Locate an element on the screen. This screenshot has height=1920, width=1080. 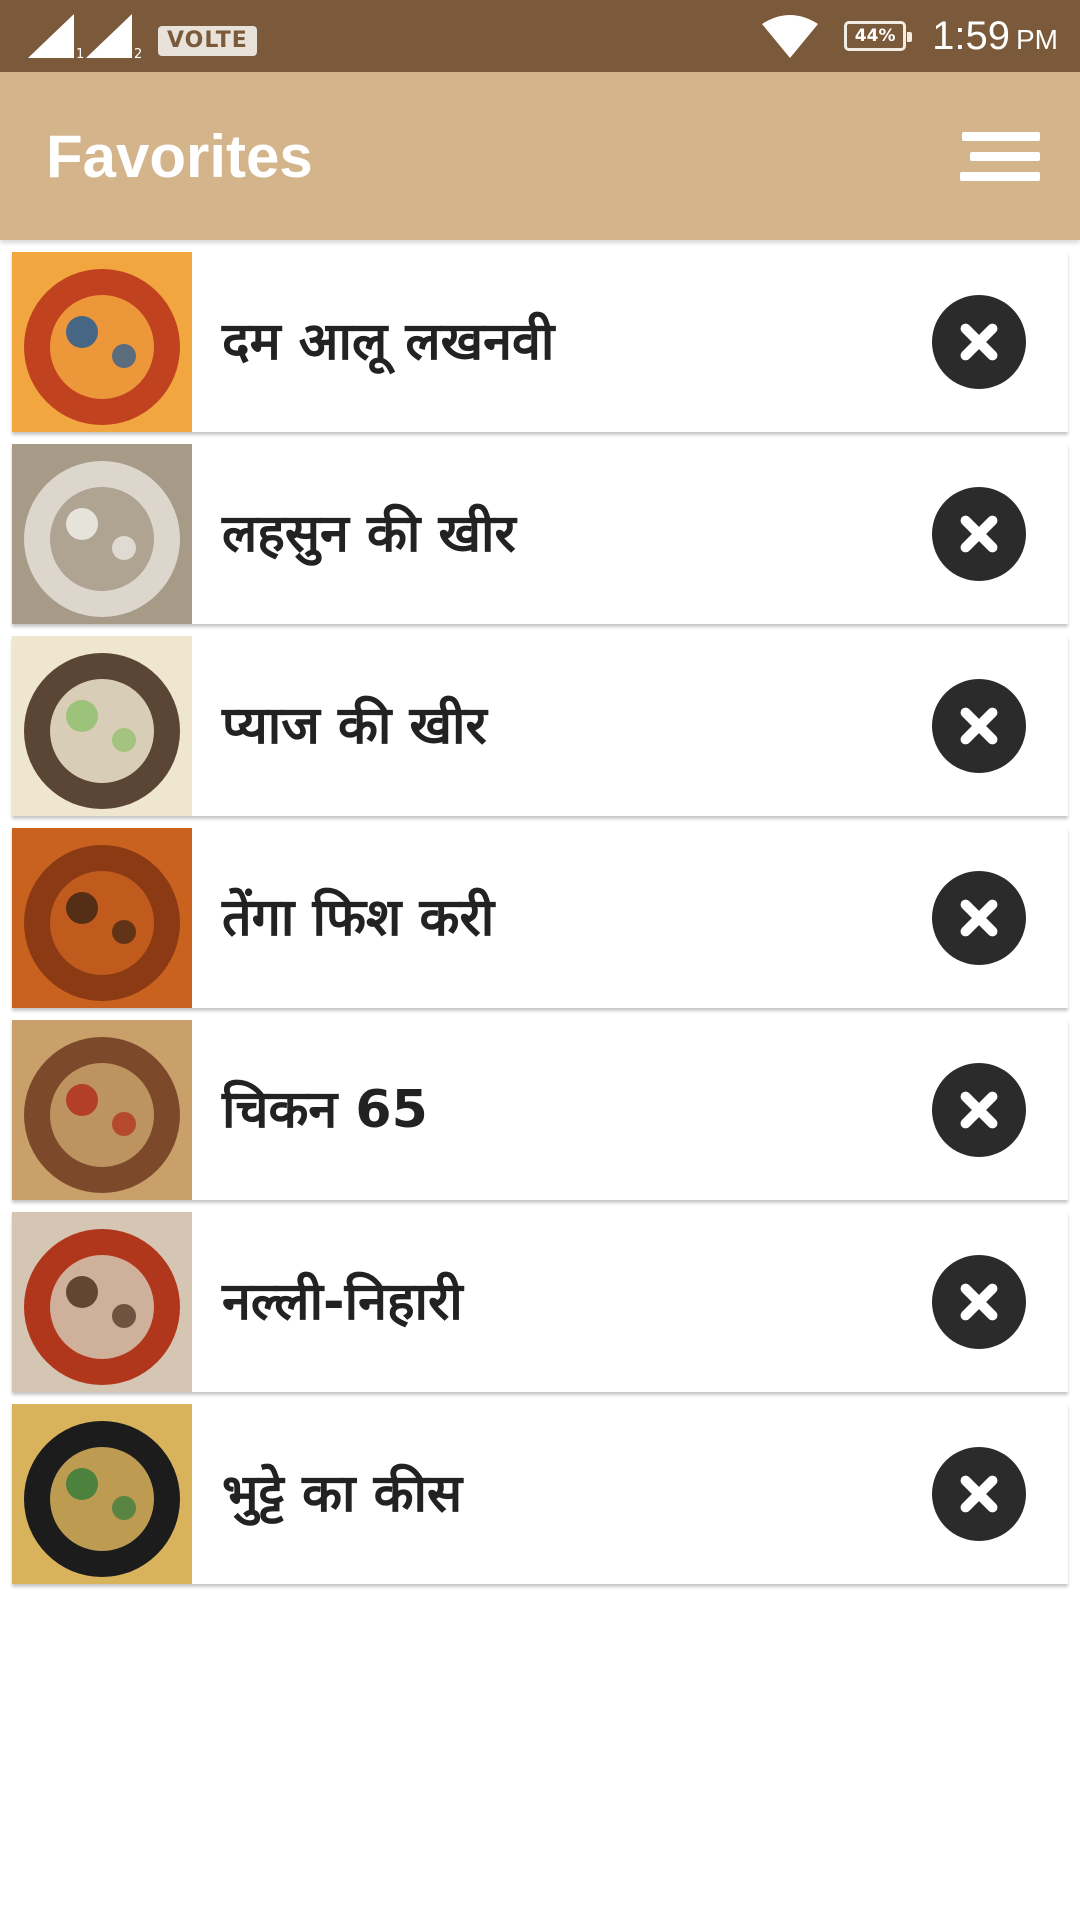
page-title: Favorites is located at coordinates (179, 156).